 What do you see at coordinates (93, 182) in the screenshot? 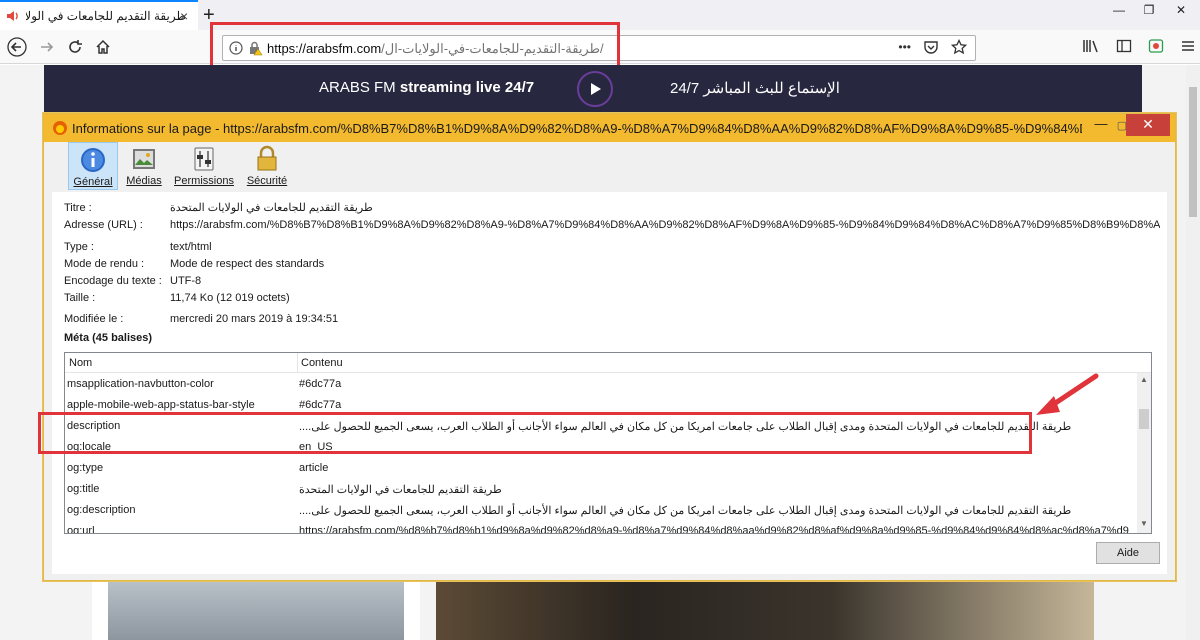
I see `tab-general-label: Général` at bounding box center [93, 182].